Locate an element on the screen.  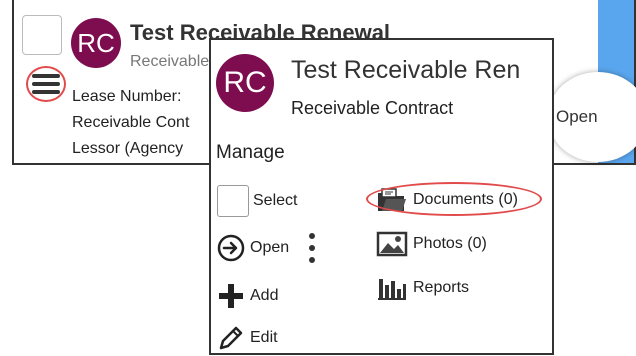
arrow-circle-icon is located at coordinates (231, 248).